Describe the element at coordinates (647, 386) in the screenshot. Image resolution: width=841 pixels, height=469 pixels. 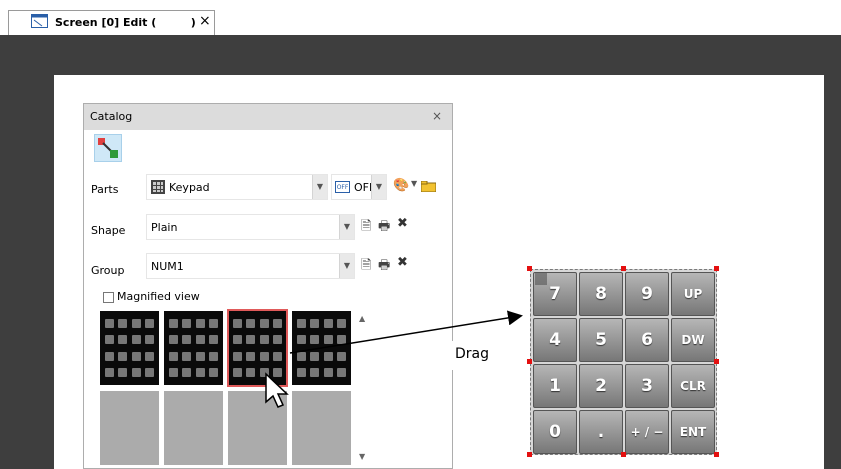
I see `key-3: 3` at that location.